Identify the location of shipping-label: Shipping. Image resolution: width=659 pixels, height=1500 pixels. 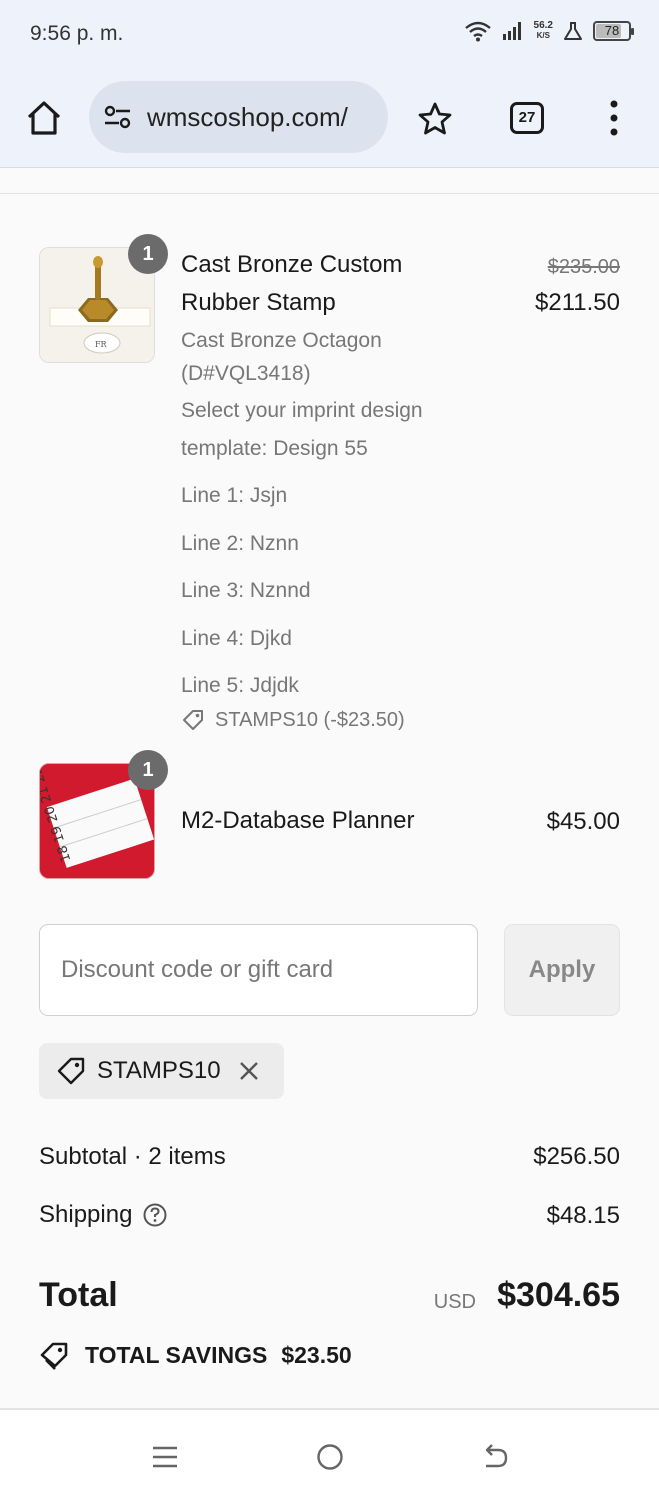
(86, 1214).